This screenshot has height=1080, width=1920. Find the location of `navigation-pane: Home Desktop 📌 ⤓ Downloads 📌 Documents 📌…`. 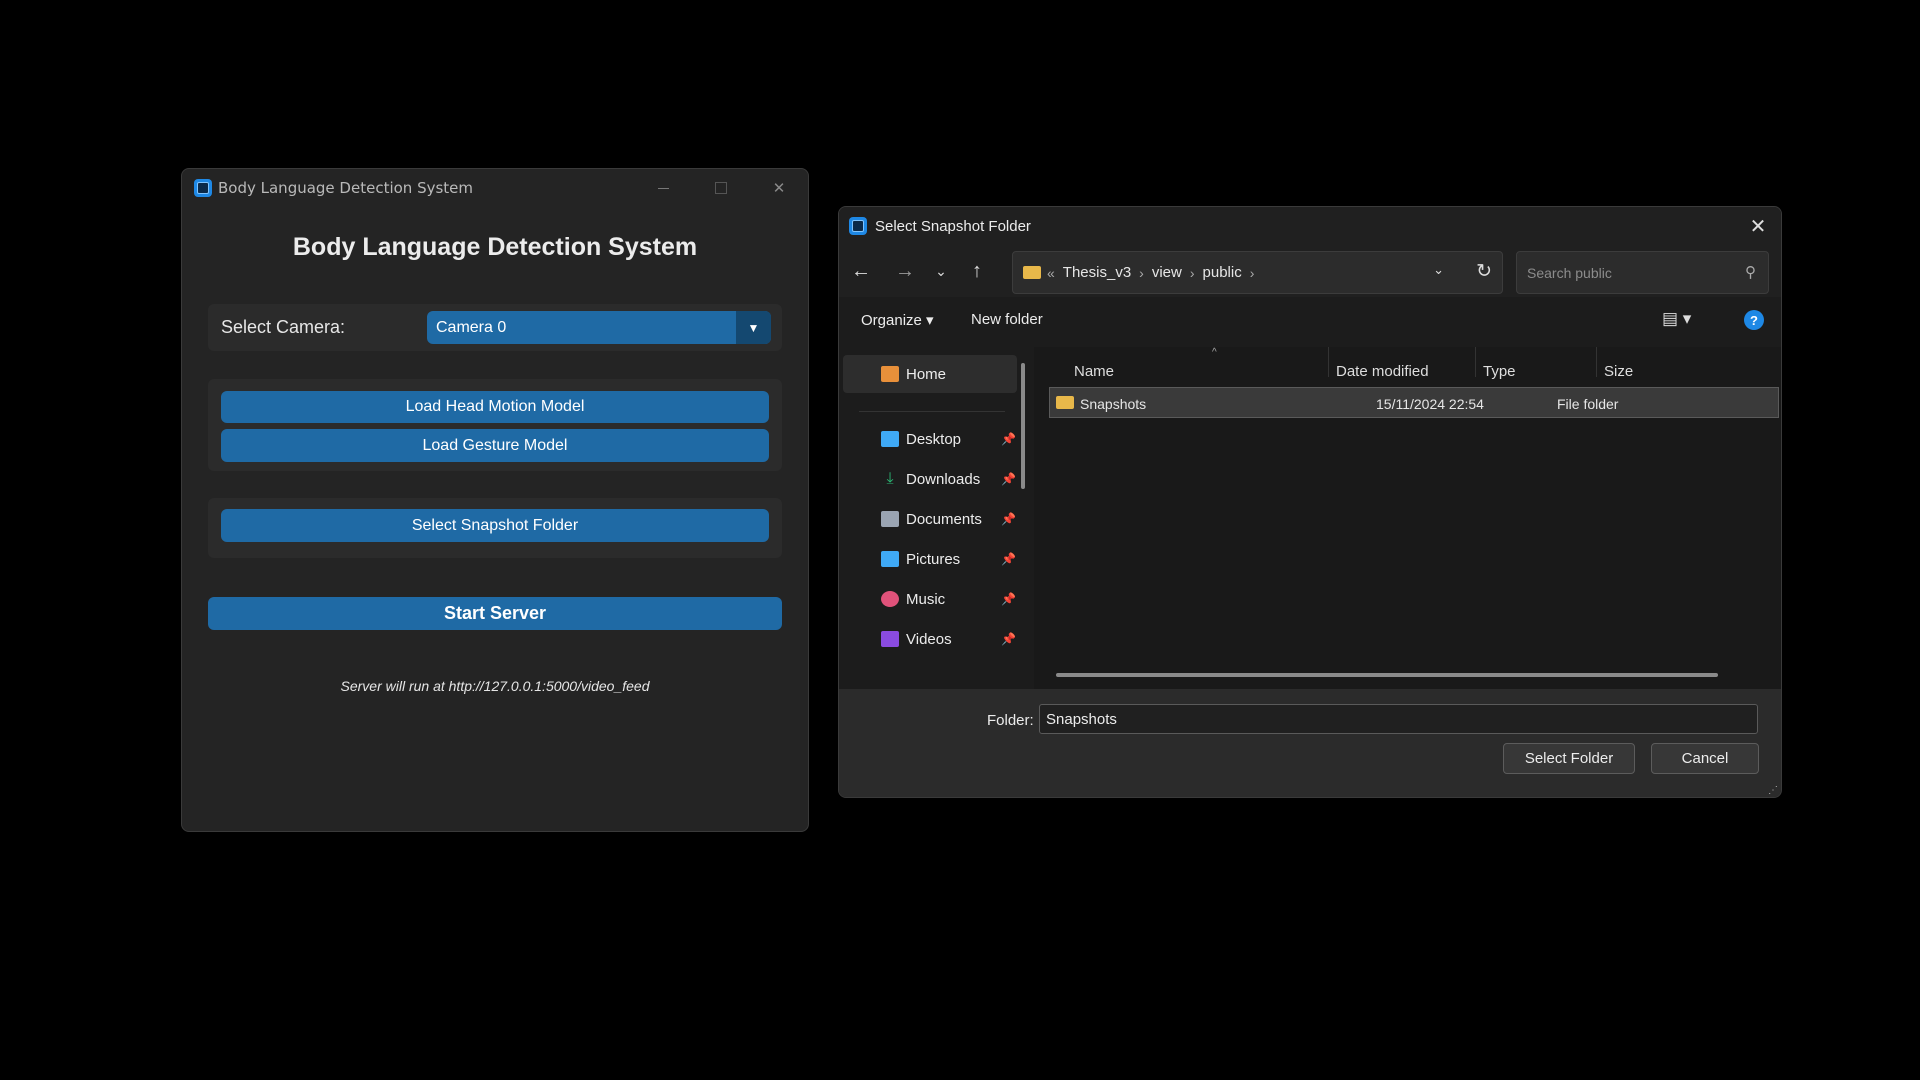

navigation-pane: Home Desktop 📌 ⤓ Downloads 📌 Documents 📌… is located at coordinates (934, 518).